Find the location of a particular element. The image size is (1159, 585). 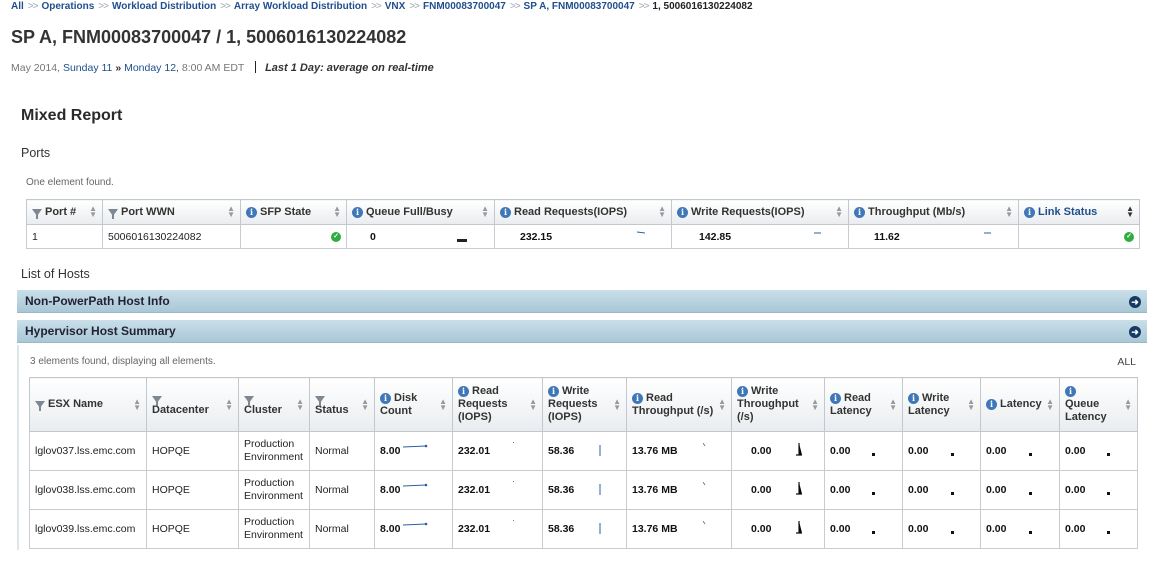

breadcrumb-vnx: VNX is located at coordinates (395, 6).